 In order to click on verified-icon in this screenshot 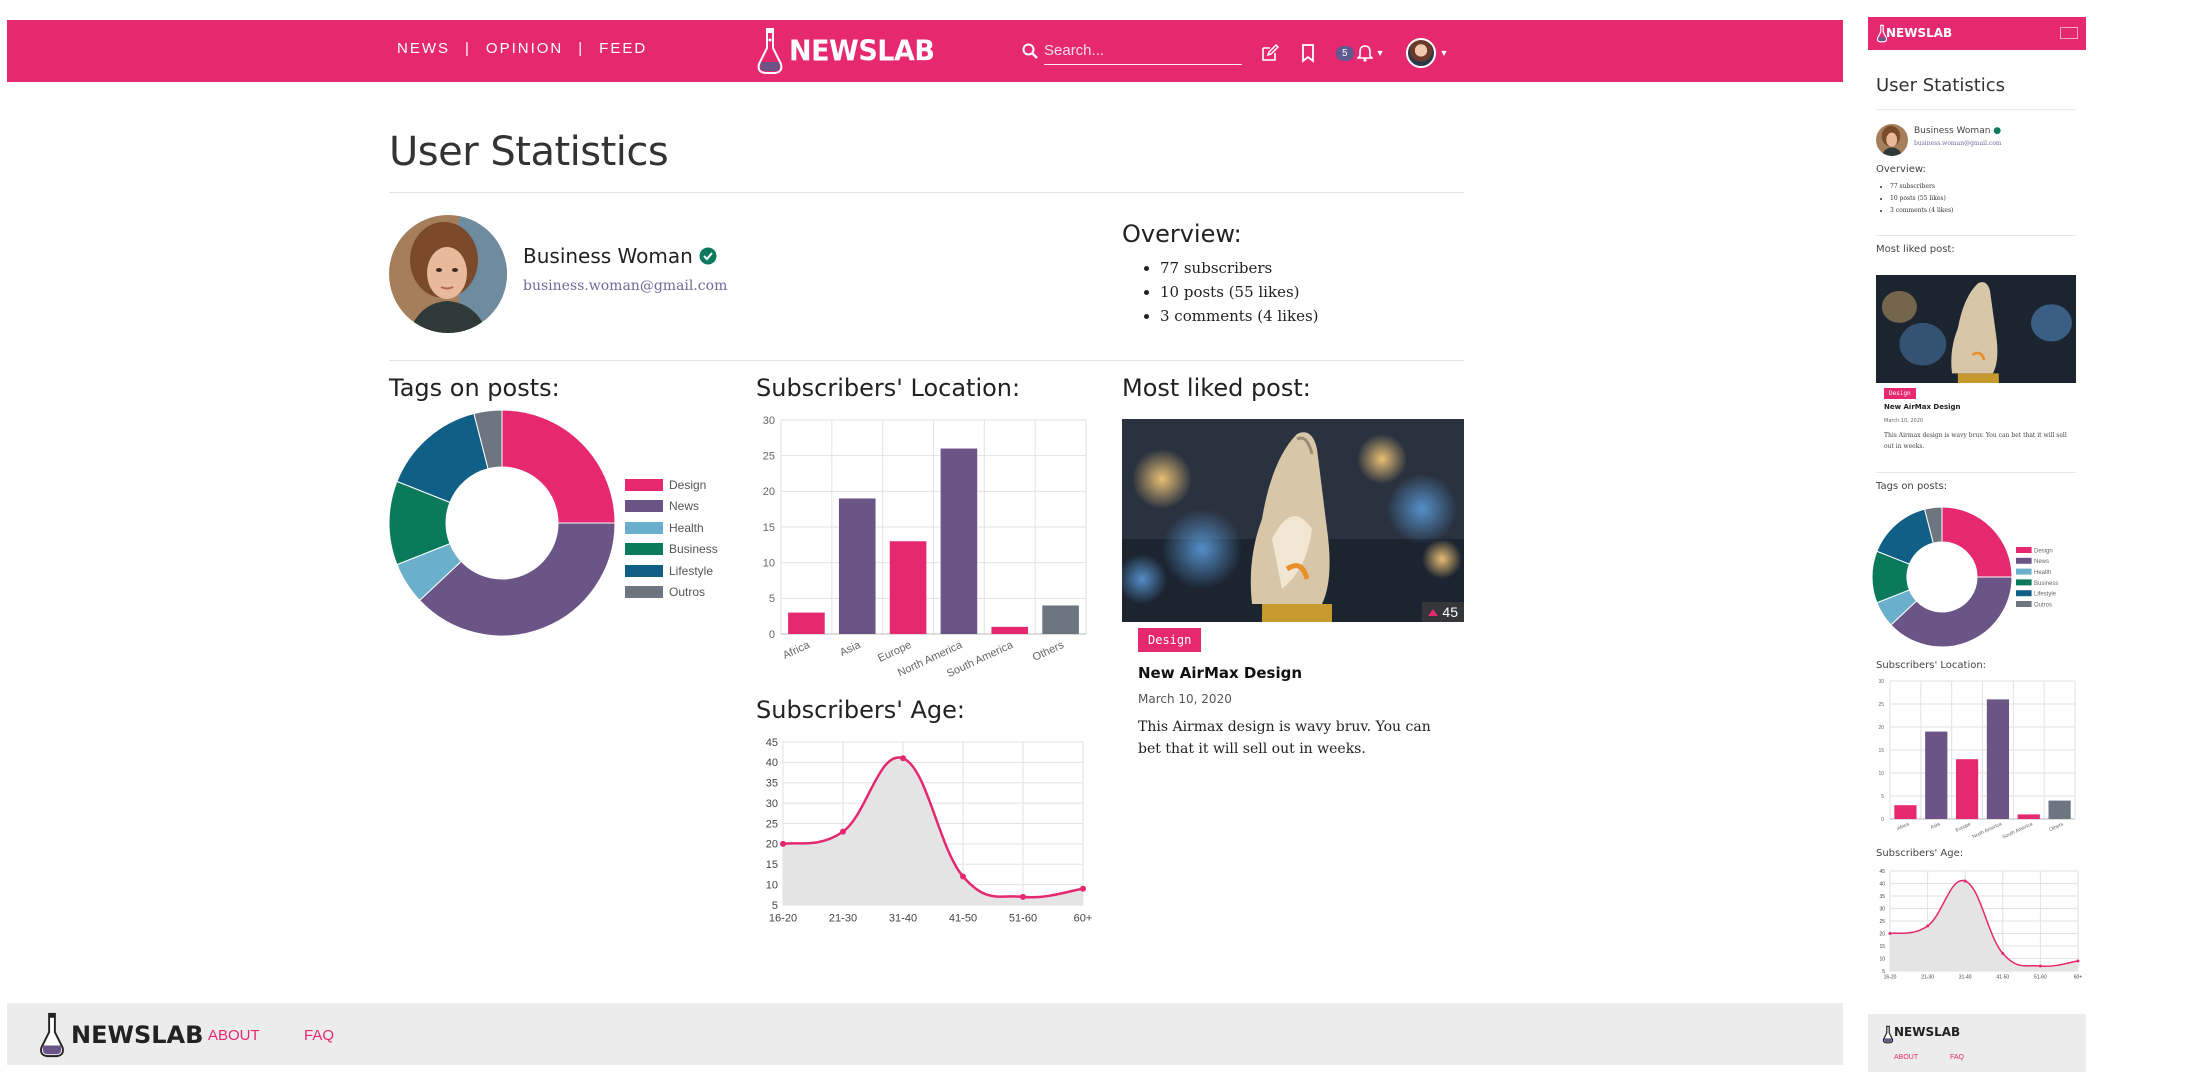, I will do `click(708, 256)`.